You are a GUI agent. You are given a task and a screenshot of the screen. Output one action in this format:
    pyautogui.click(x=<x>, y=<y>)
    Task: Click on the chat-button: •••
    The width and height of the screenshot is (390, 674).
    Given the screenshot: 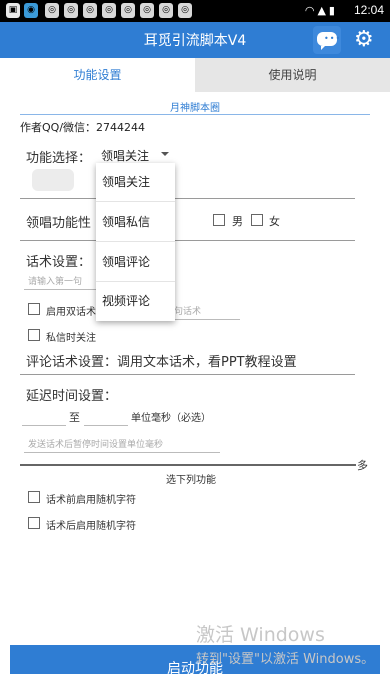 What is the action you would take?
    pyautogui.click(x=327, y=40)
    